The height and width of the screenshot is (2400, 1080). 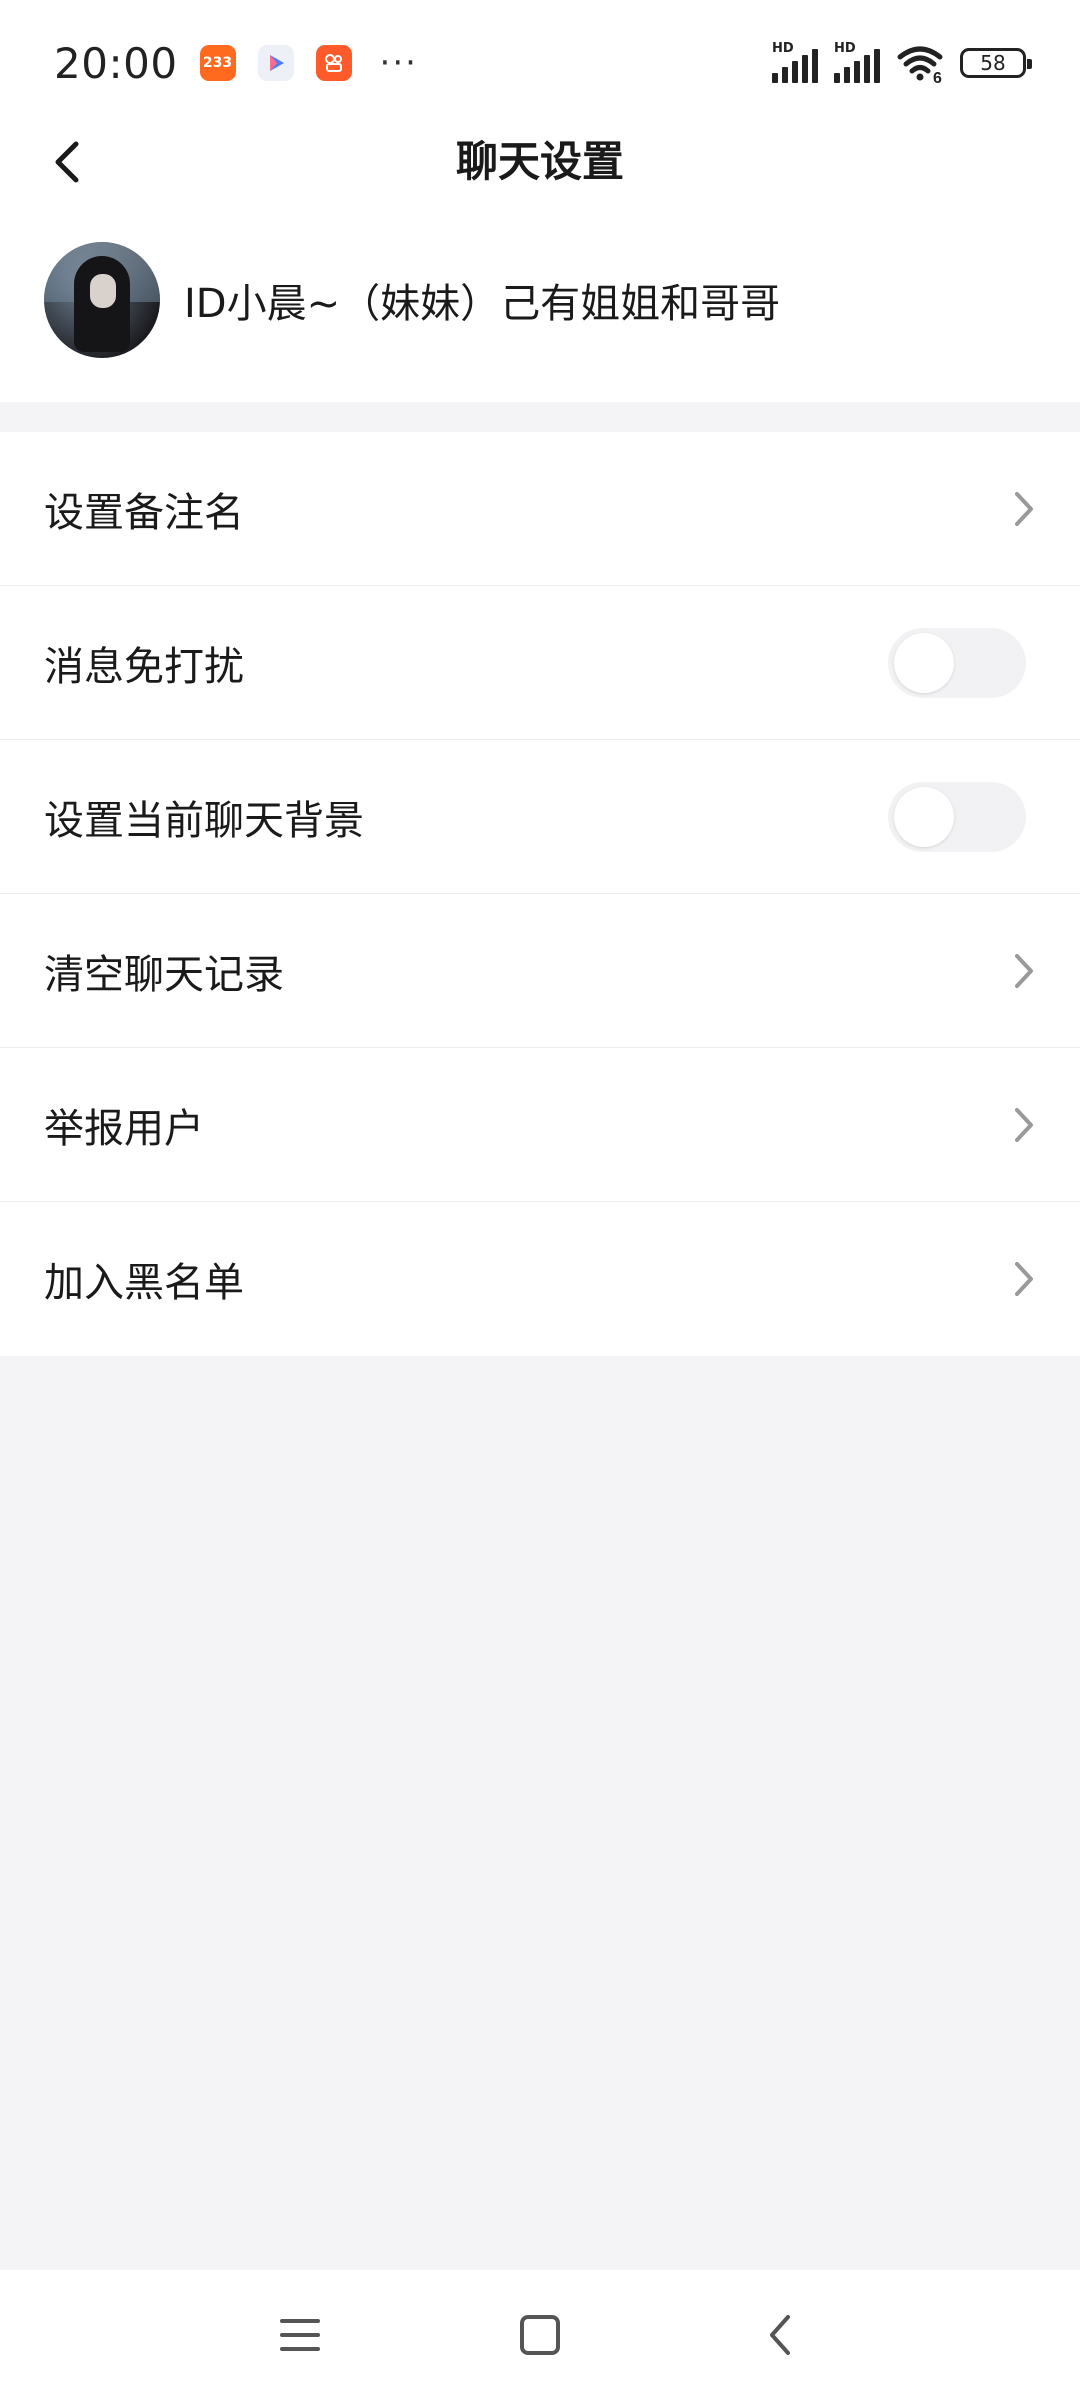 What do you see at coordinates (398, 63) in the screenshot?
I see `more-notifications-icon: ···` at bounding box center [398, 63].